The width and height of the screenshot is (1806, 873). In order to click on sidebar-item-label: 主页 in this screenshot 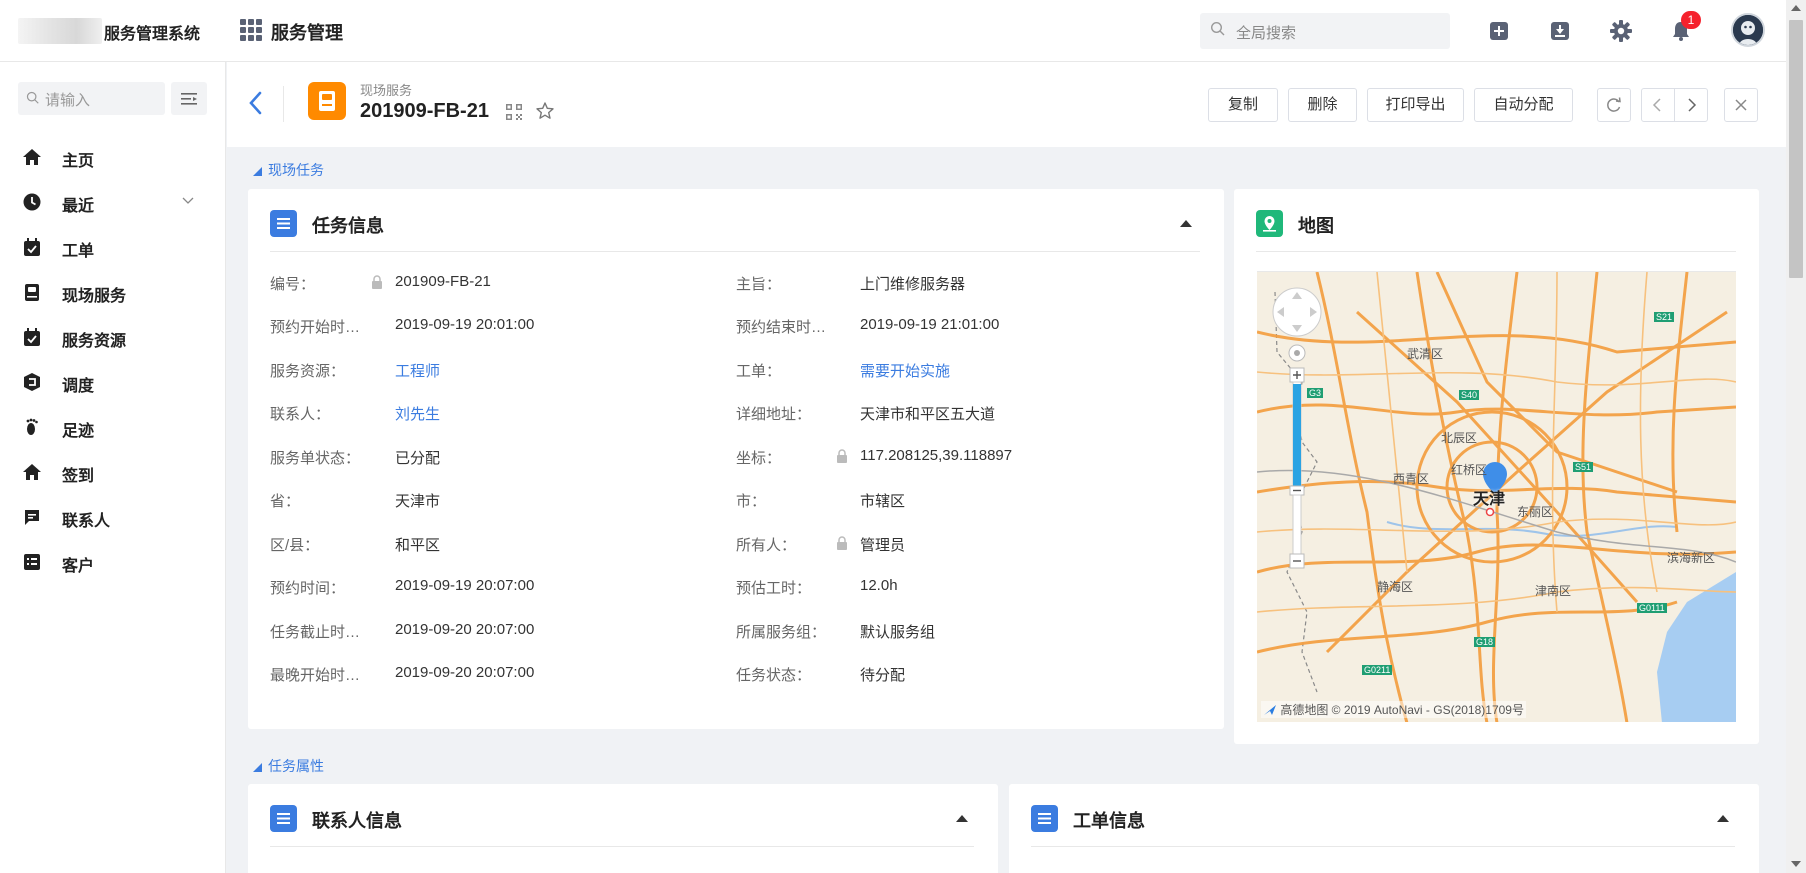, I will do `click(78, 161)`.